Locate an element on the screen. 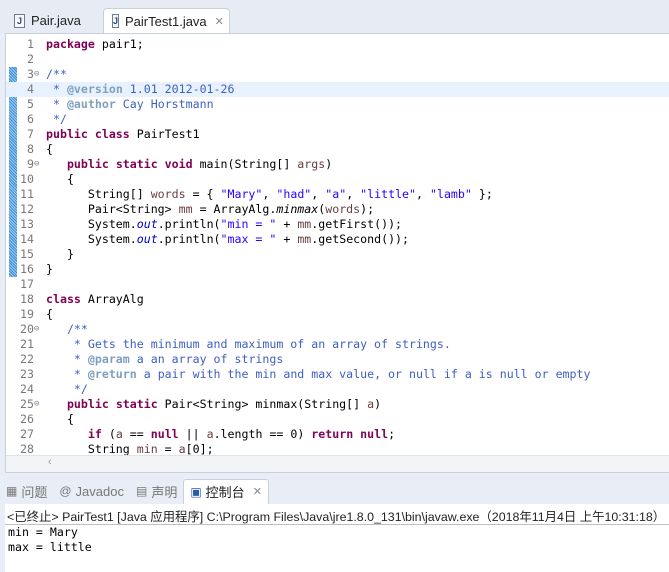 This screenshot has width=669, height=572. code-token: .getFirst()); is located at coordinates (357, 224).